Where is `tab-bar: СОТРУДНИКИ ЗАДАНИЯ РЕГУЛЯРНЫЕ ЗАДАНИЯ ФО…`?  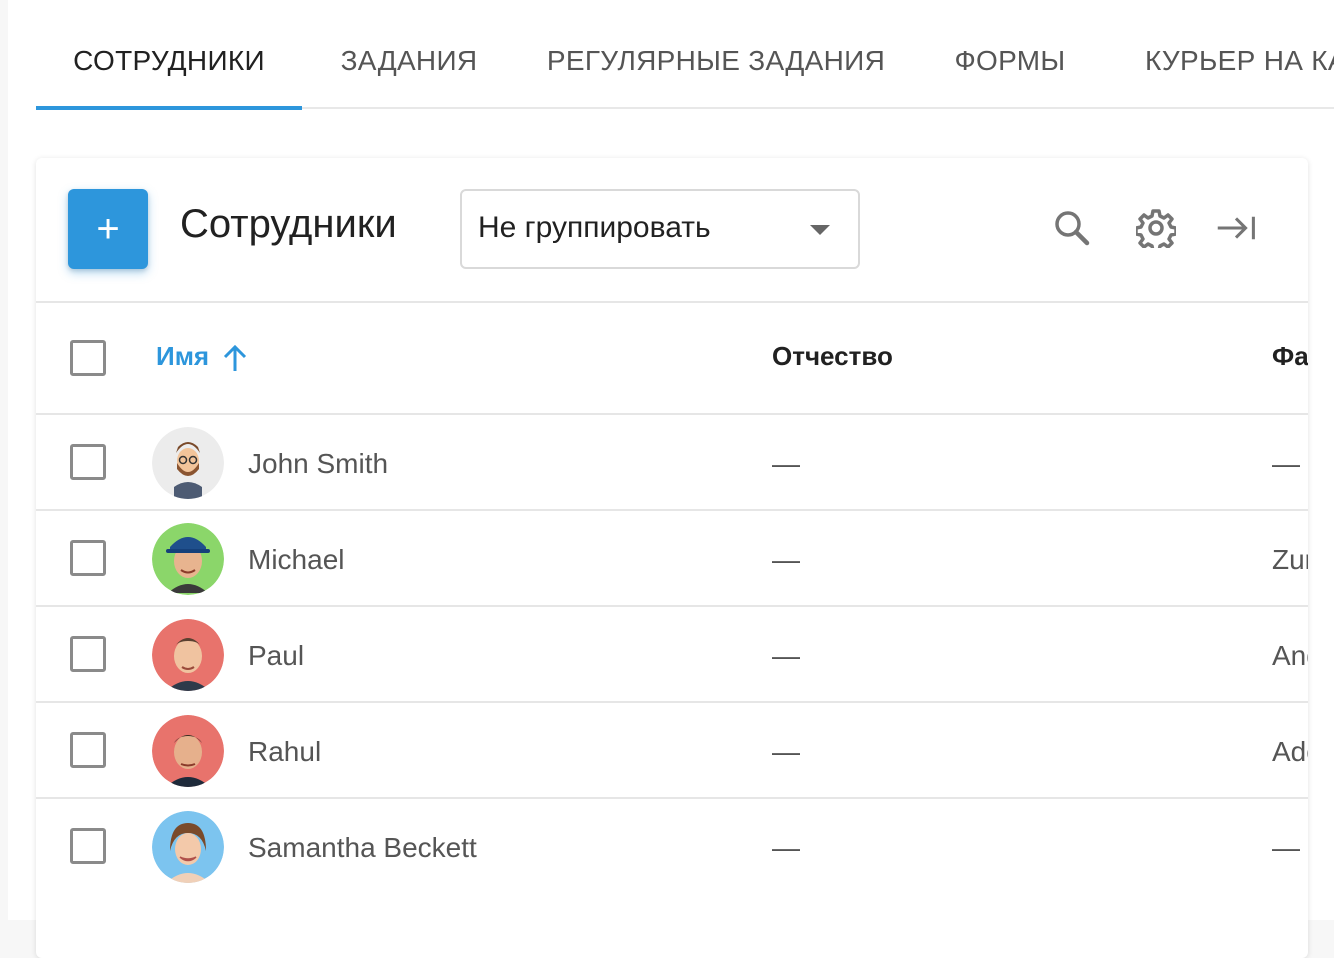 tab-bar: СОТРУДНИКИ ЗАДАНИЯ РЕГУЛЯРНЫЕ ЗАДАНИЯ ФО… is located at coordinates (685, 55).